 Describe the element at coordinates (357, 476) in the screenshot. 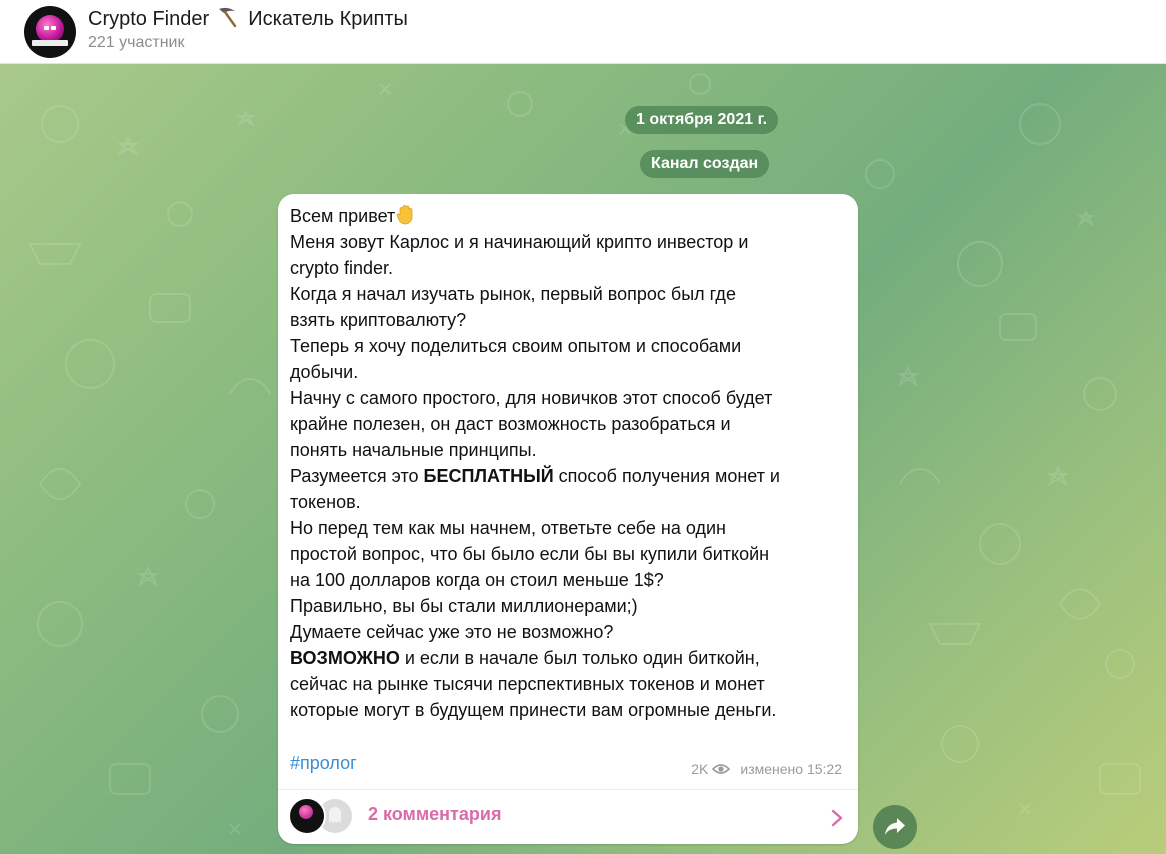

I see `message-text-segment: Разумеется это` at that location.